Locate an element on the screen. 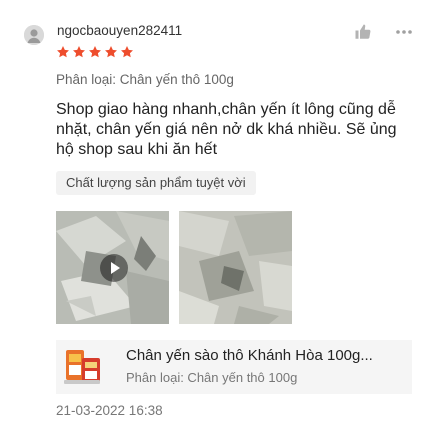 This screenshot has width=424, height=424. product-variation: Phân loại: Chân yến thô 100g is located at coordinates (212, 377).